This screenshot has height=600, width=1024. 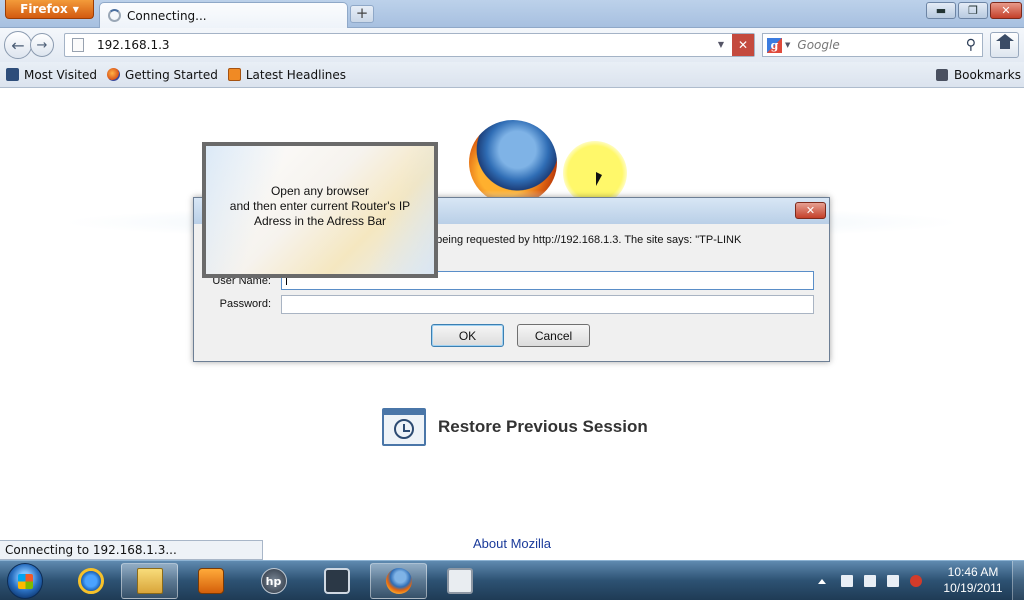 I want to click on firefox-menu-label: Firefox, so click(x=44, y=9).